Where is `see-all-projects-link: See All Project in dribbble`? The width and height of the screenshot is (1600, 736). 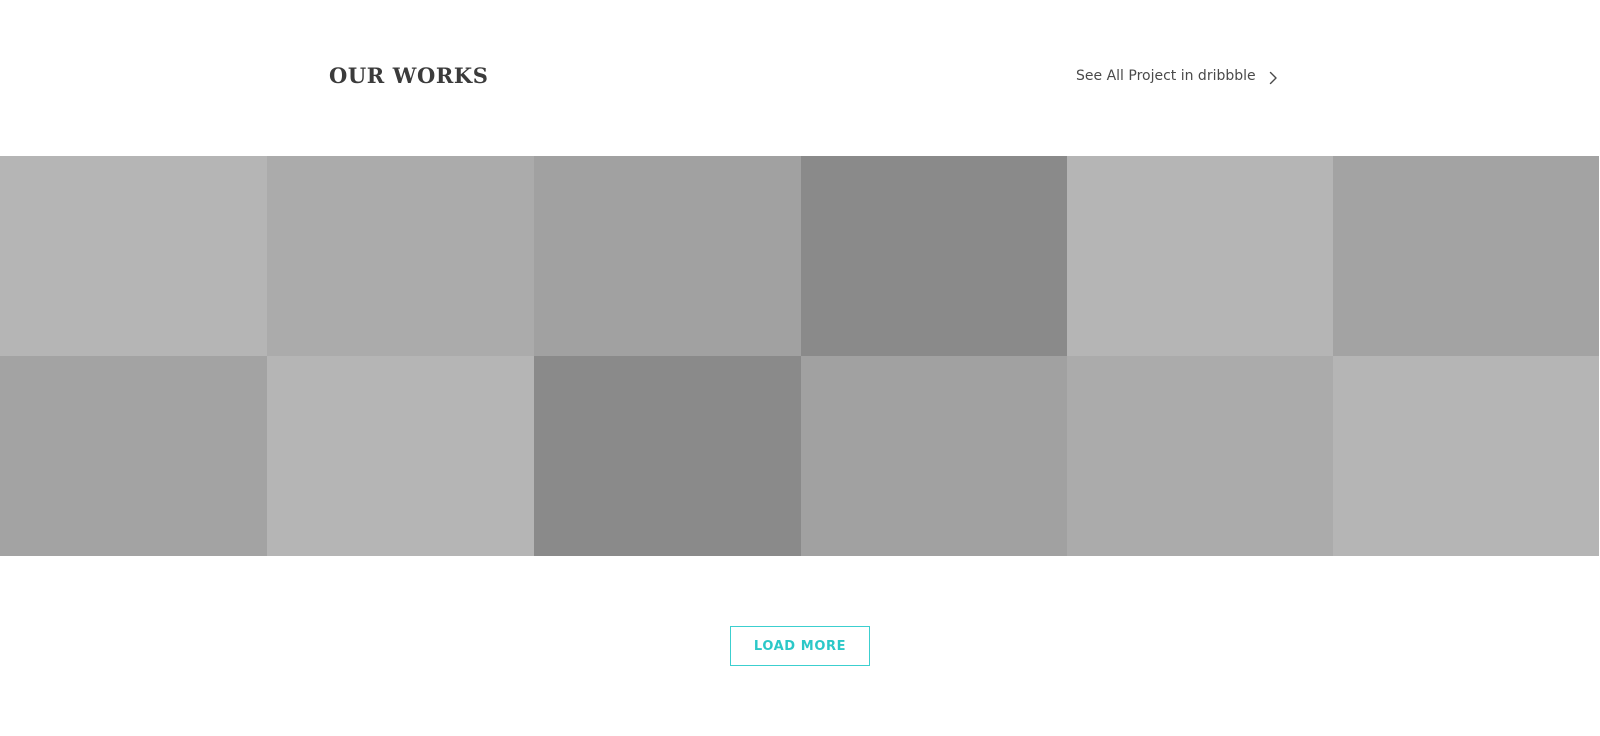 see-all-projects-link: See All Project in dribbble is located at coordinates (1178, 76).